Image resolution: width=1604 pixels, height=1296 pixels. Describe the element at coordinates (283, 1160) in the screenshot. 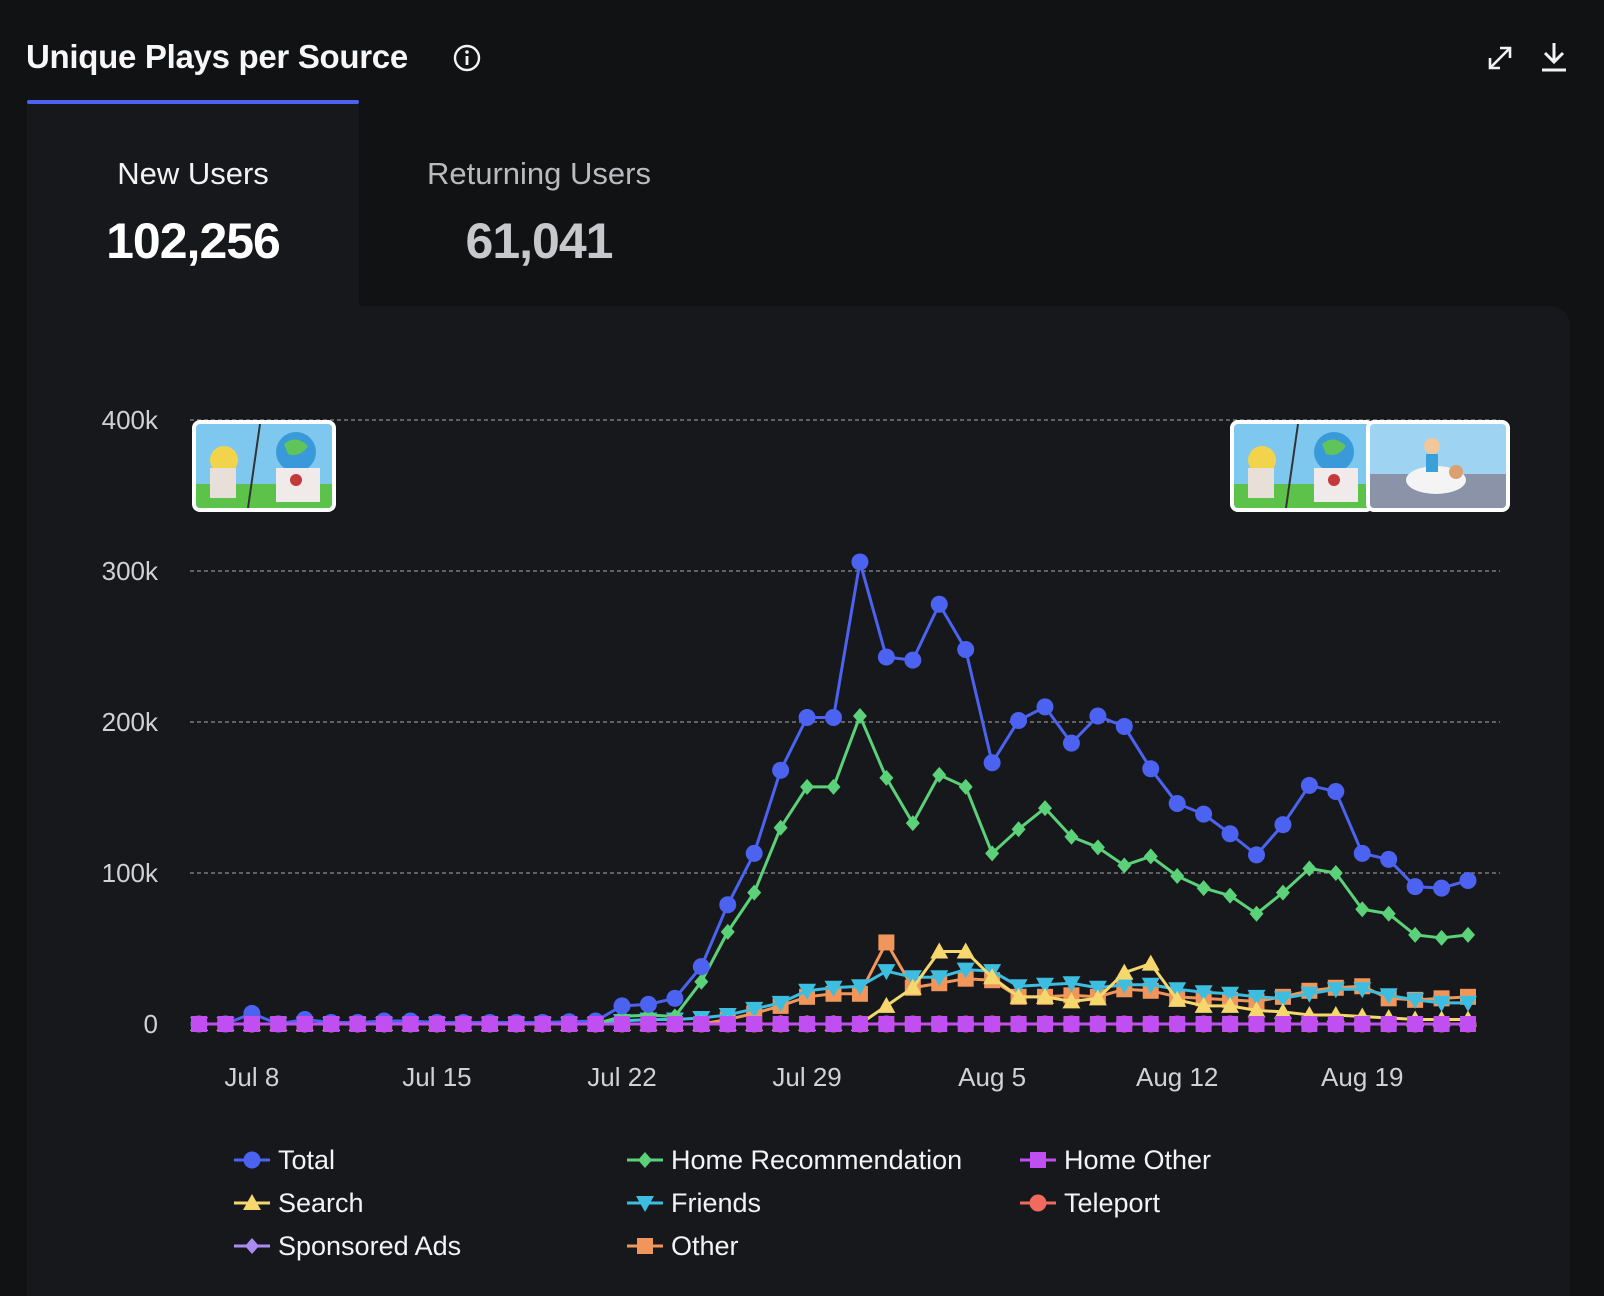

I see `legend-item-total: Total` at that location.